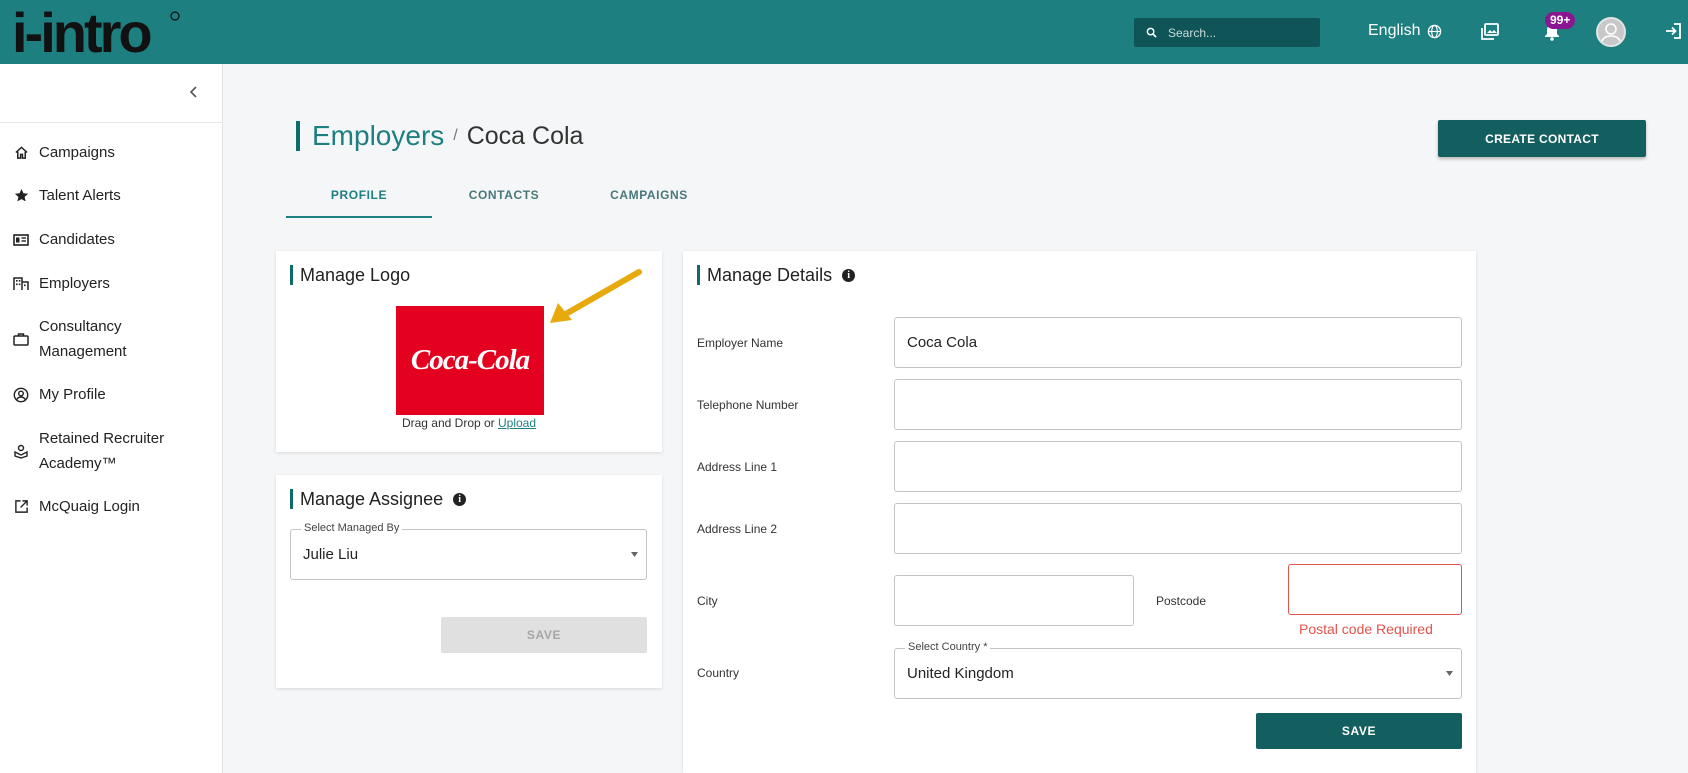 Image resolution: width=1688 pixels, height=773 pixels. Describe the element at coordinates (72, 394) in the screenshot. I see `sidebar-item-label: My Profile` at that location.